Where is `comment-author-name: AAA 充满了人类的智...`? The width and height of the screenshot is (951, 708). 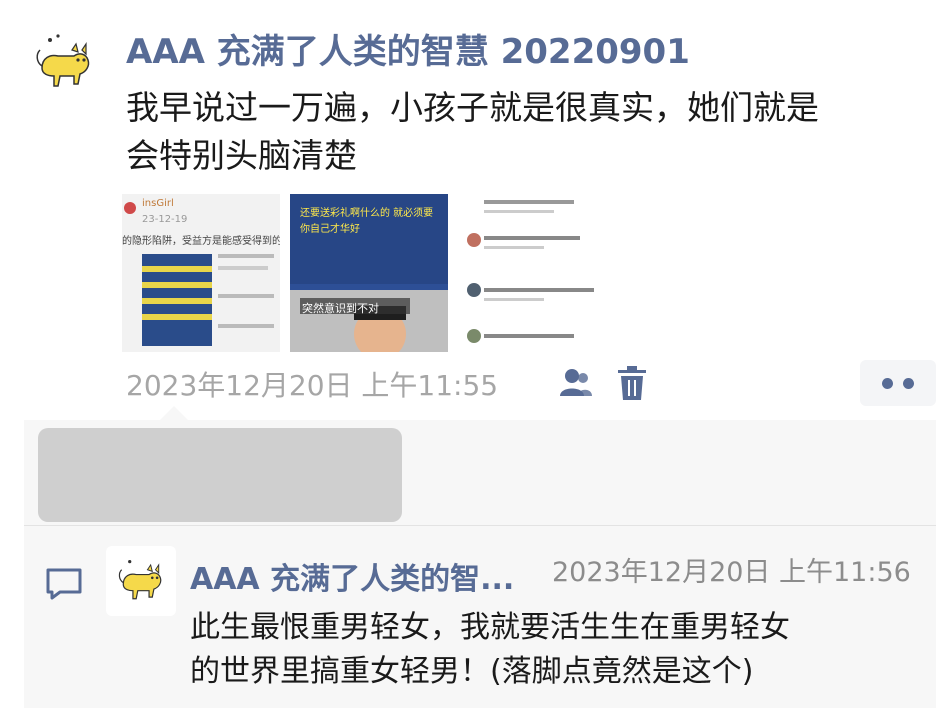
comment-author-name: AAA 充满了人类的智... is located at coordinates (352, 576).